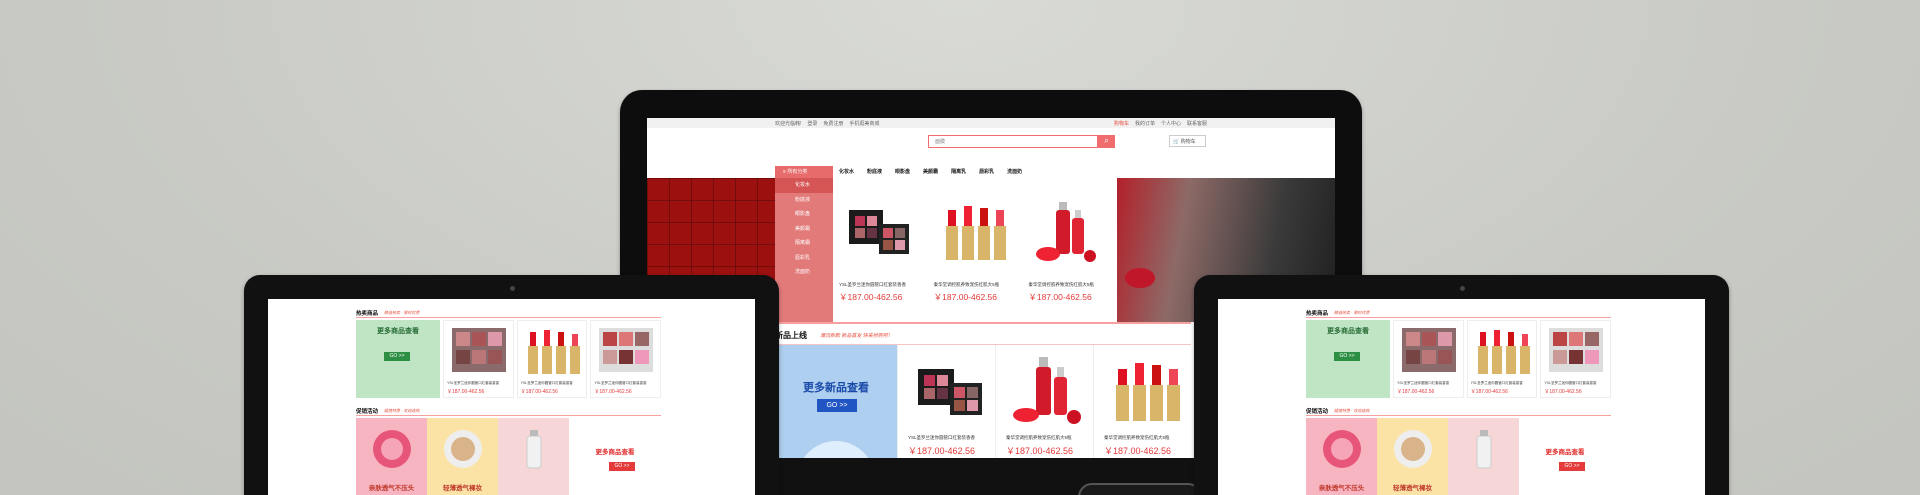 The width and height of the screenshot is (1920, 495). I want to click on orders-link: 我的订单, so click(1145, 123).